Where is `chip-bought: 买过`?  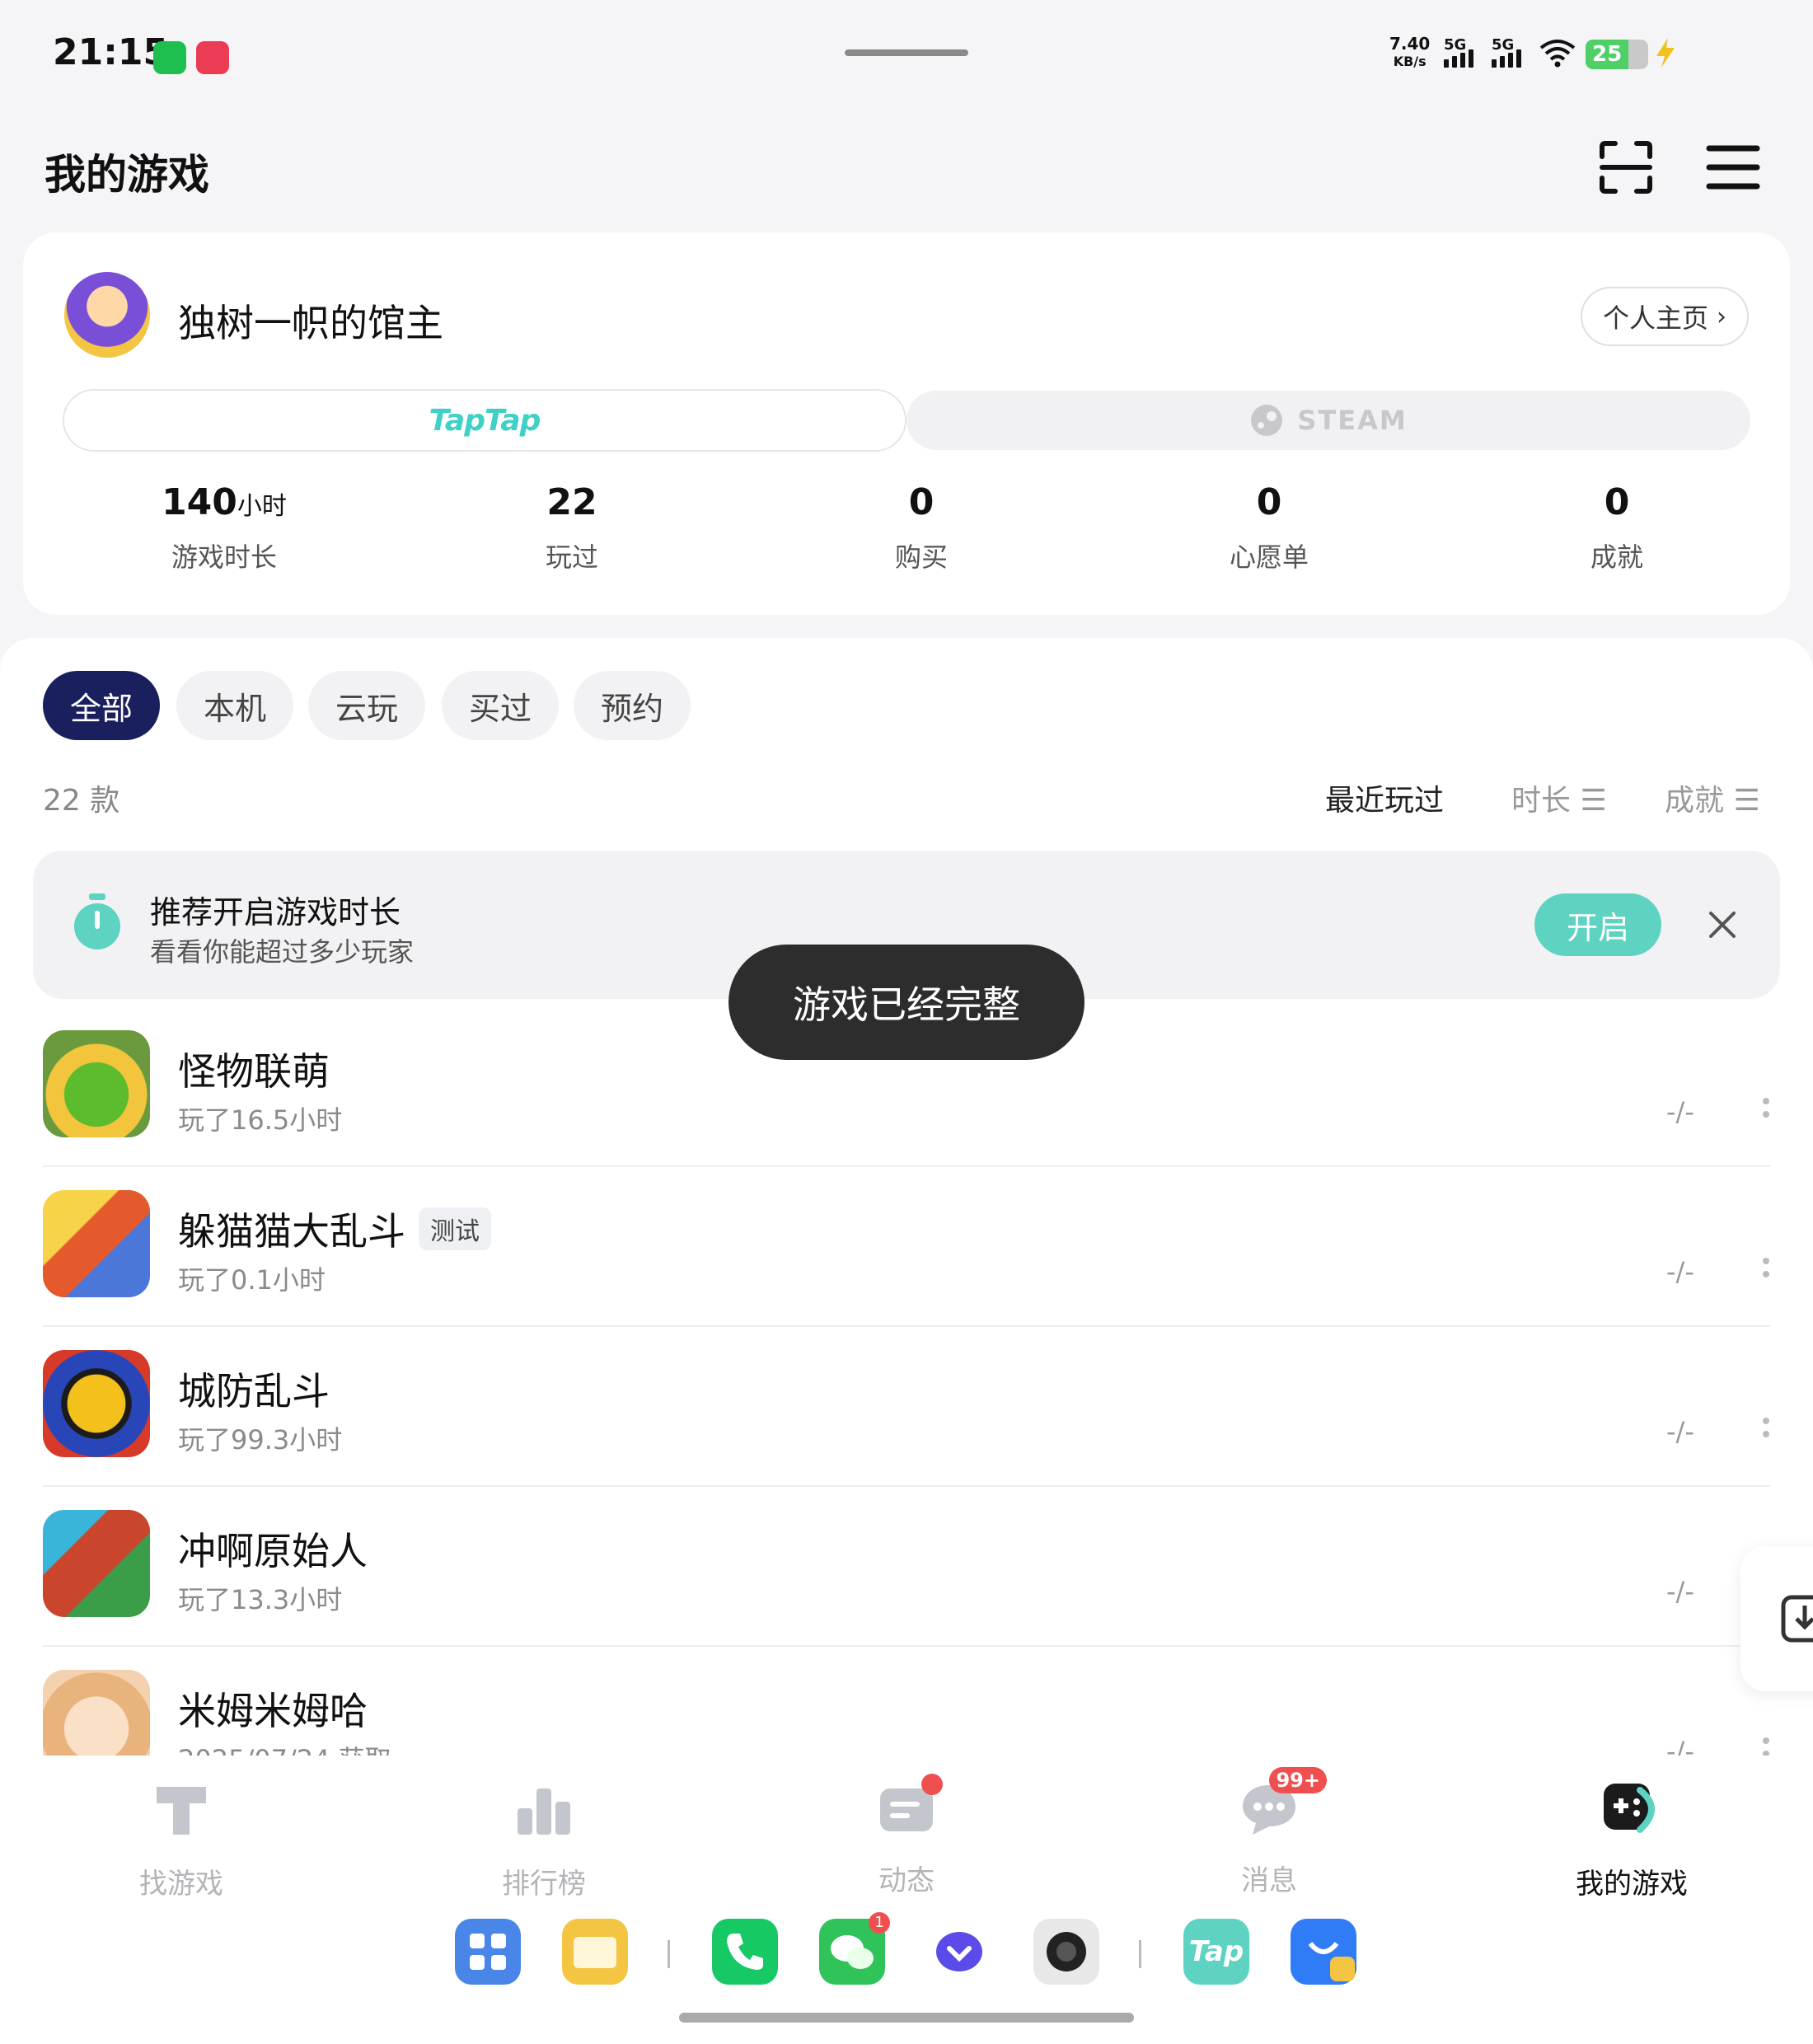
chip-bought: 买过 is located at coordinates (500, 705).